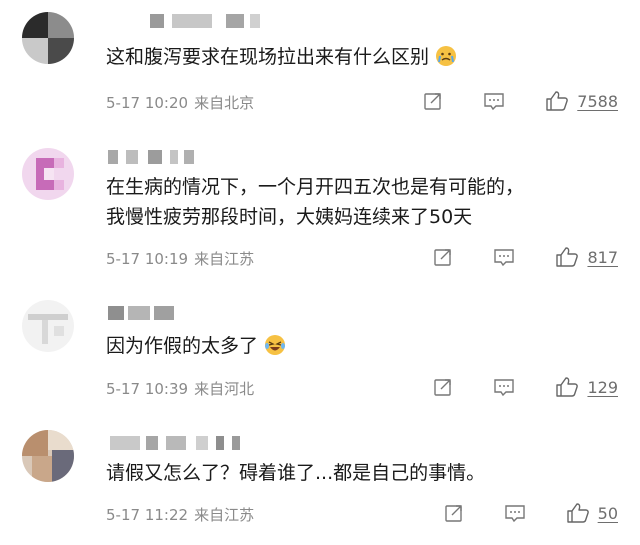  I want to click on comment-meta: 5-17 10:39 来自河北, so click(180, 389).